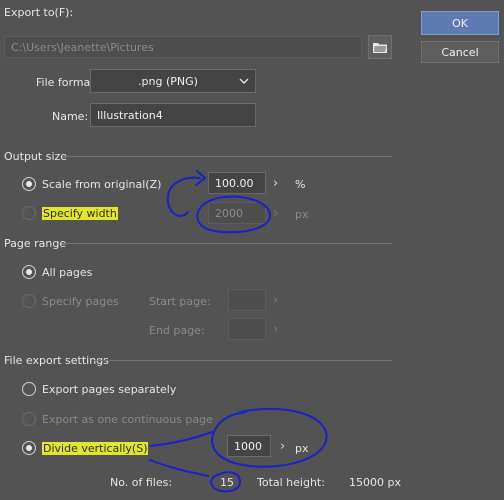 The height and width of the screenshot is (500, 504). Describe the element at coordinates (291, 482) in the screenshot. I see `total-height-label: Total height:` at that location.